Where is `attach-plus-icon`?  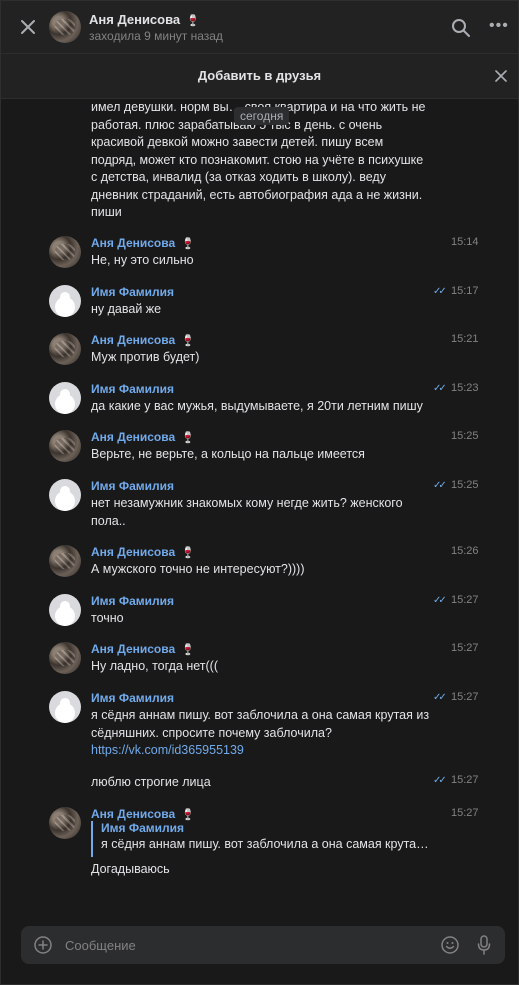 attach-plus-icon is located at coordinates (43, 945).